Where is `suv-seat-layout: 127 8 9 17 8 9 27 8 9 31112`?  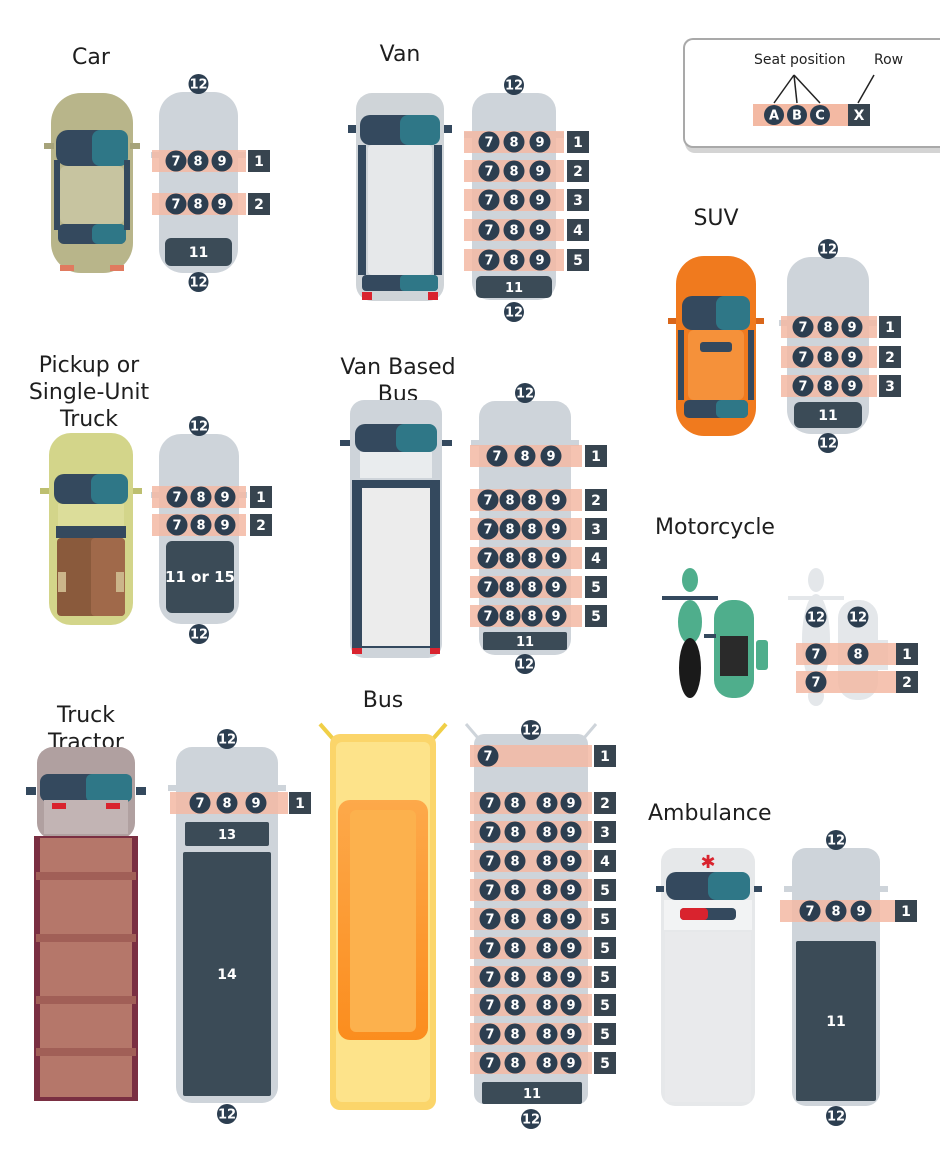 suv-seat-layout: 127 8 9 17 8 9 27 8 9 31112 is located at coordinates (840, 346).